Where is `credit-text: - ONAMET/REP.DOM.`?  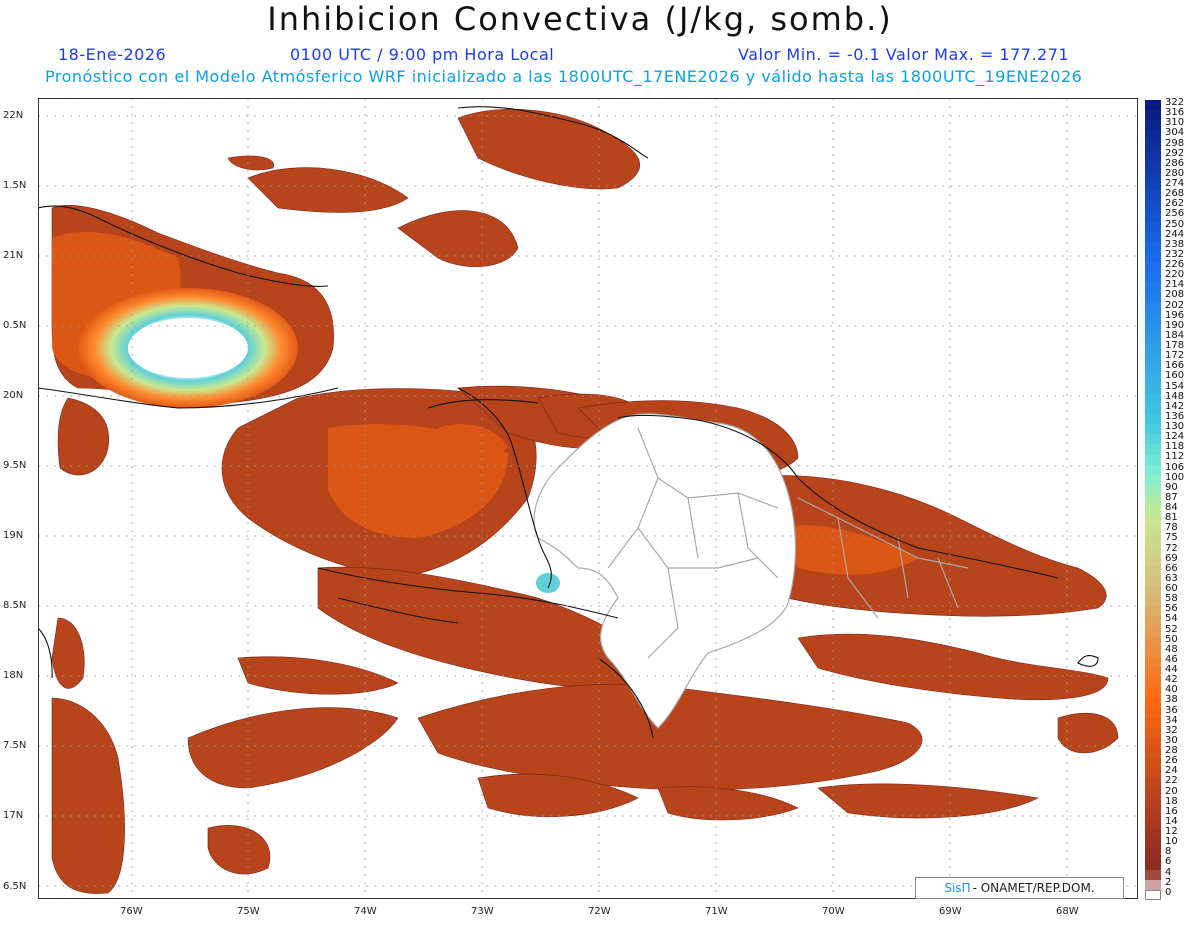 credit-text: - ONAMET/REP.DOM. is located at coordinates (1033, 888).